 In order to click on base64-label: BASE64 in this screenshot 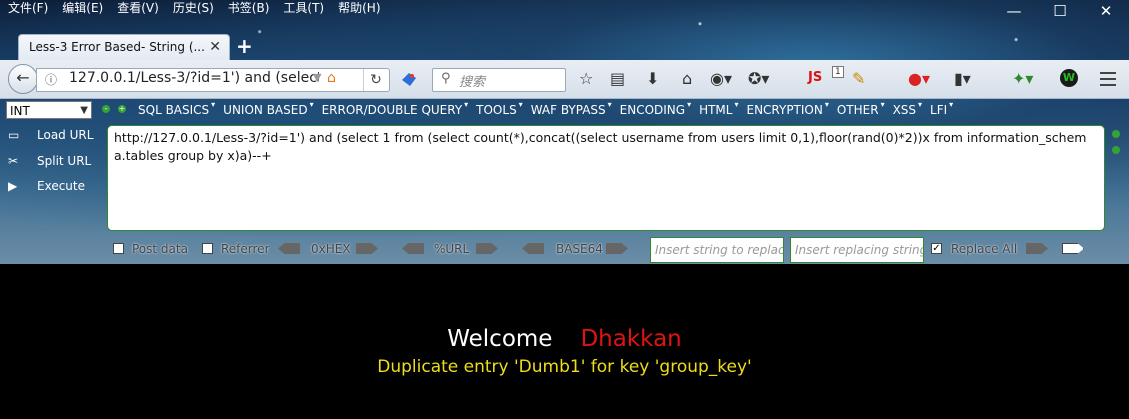, I will do `click(579, 249)`.